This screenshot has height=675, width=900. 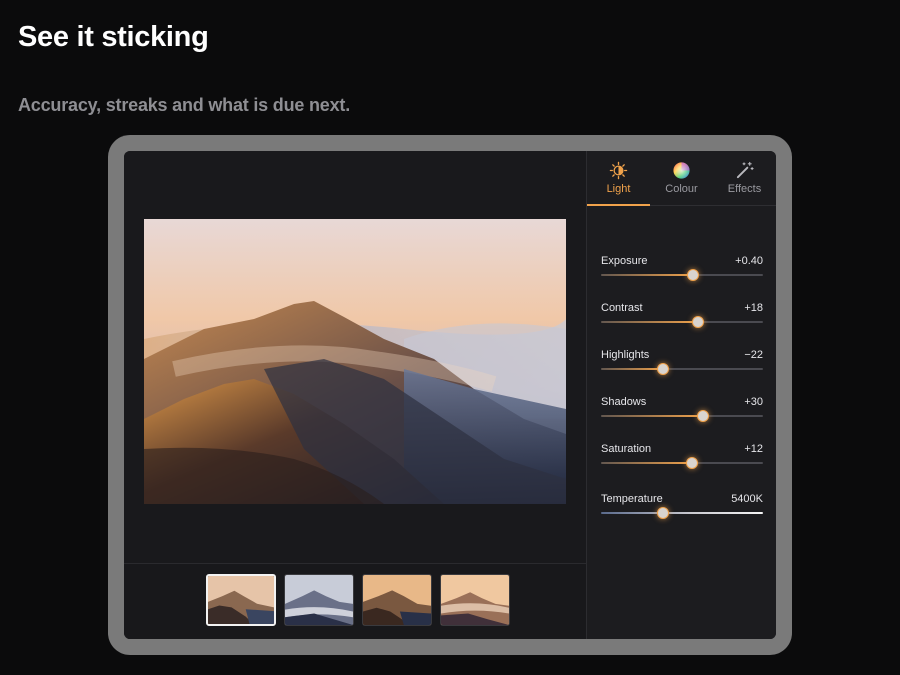 What do you see at coordinates (355, 601) in the screenshot?
I see `filmstrip` at bounding box center [355, 601].